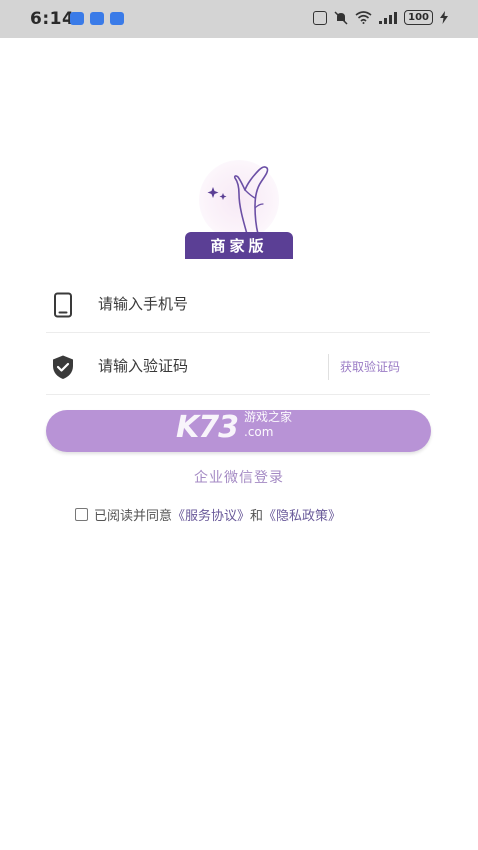 This screenshot has width=478, height=850. I want to click on code-input, so click(218, 366).